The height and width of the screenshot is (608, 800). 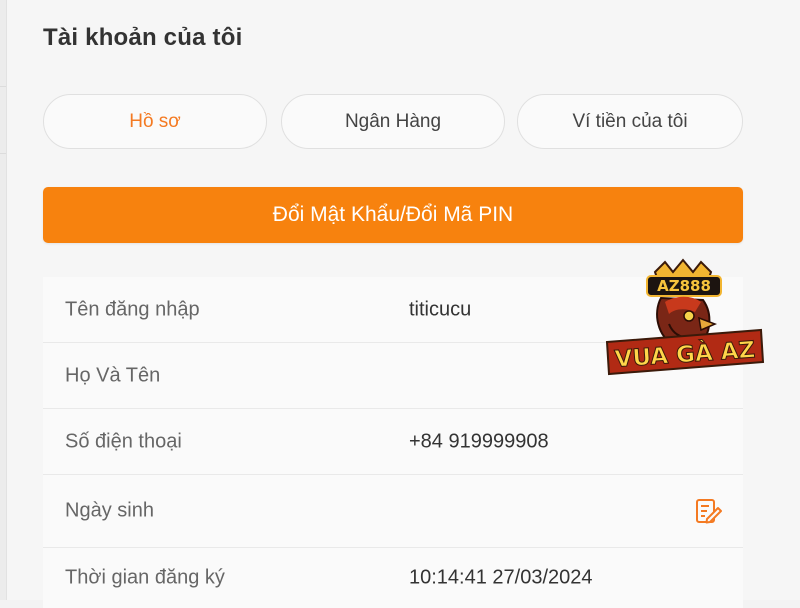 What do you see at coordinates (113, 375) in the screenshot?
I see `row-label: Họ Và Tên` at bounding box center [113, 375].